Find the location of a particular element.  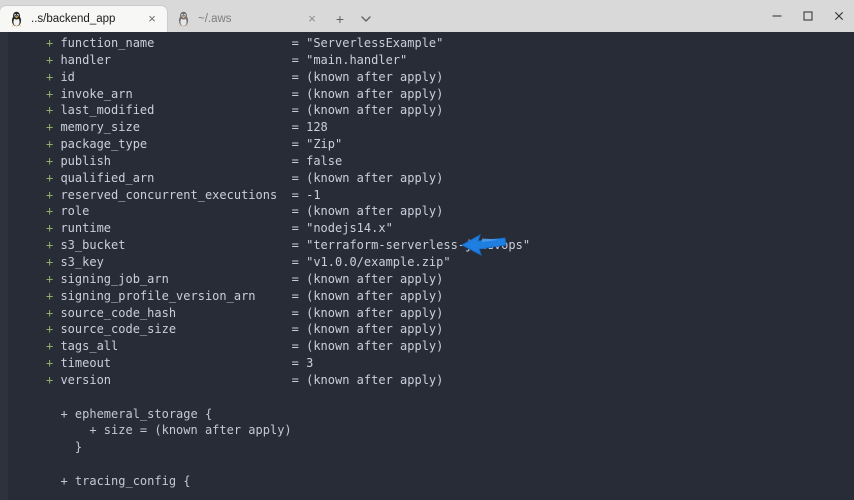

terminal-line: + tags_all = (known after apply) is located at coordinates (427, 346).